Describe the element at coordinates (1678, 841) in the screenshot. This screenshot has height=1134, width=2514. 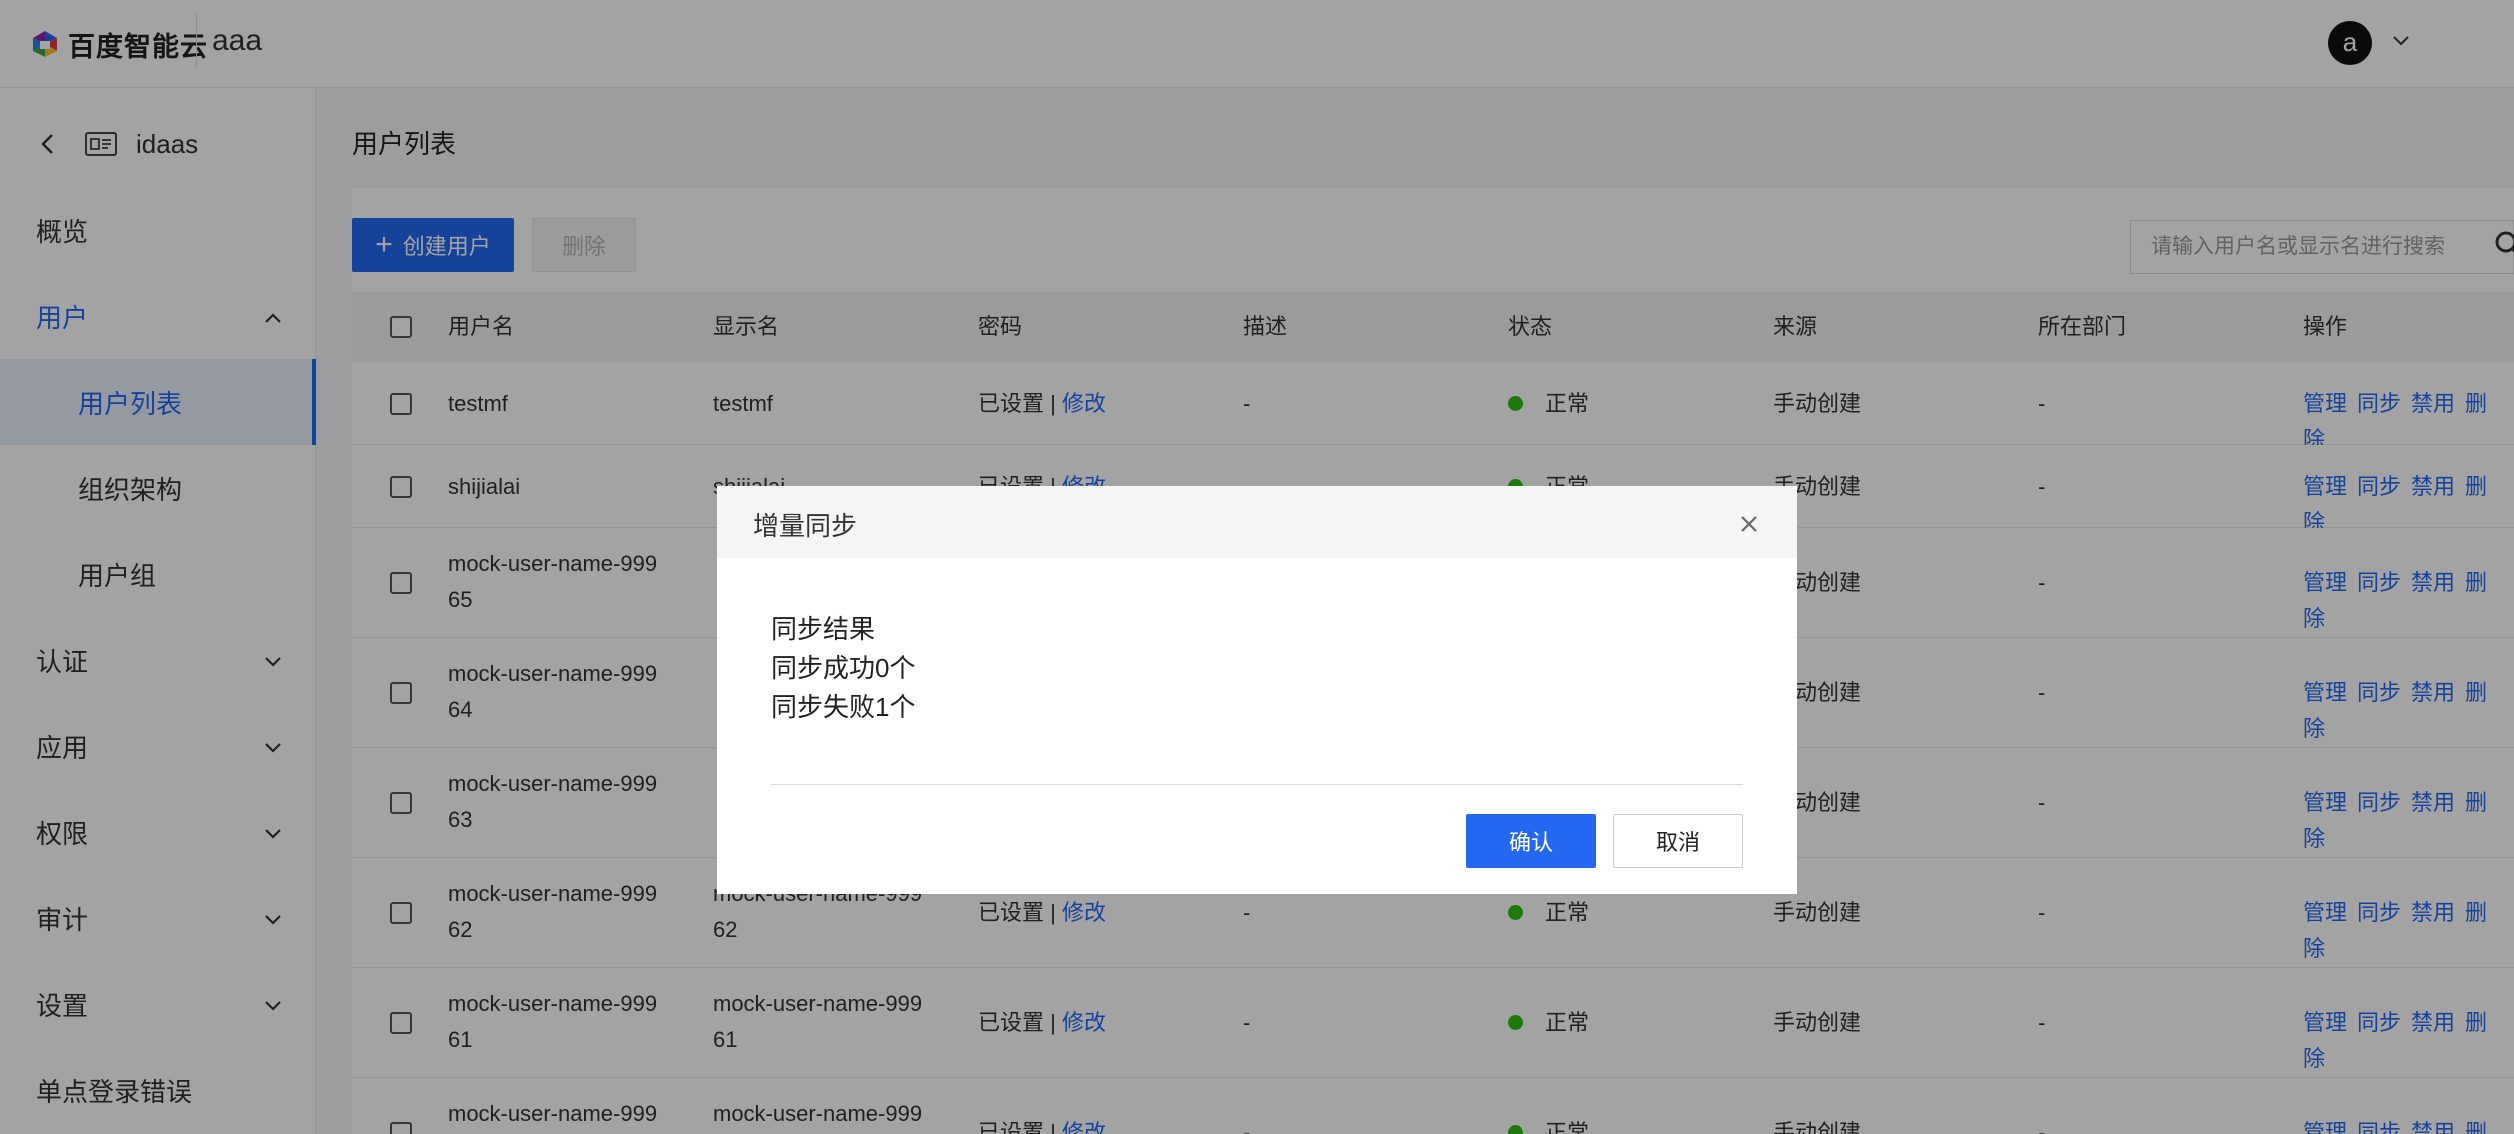
I see `cancel-button: 取消` at that location.